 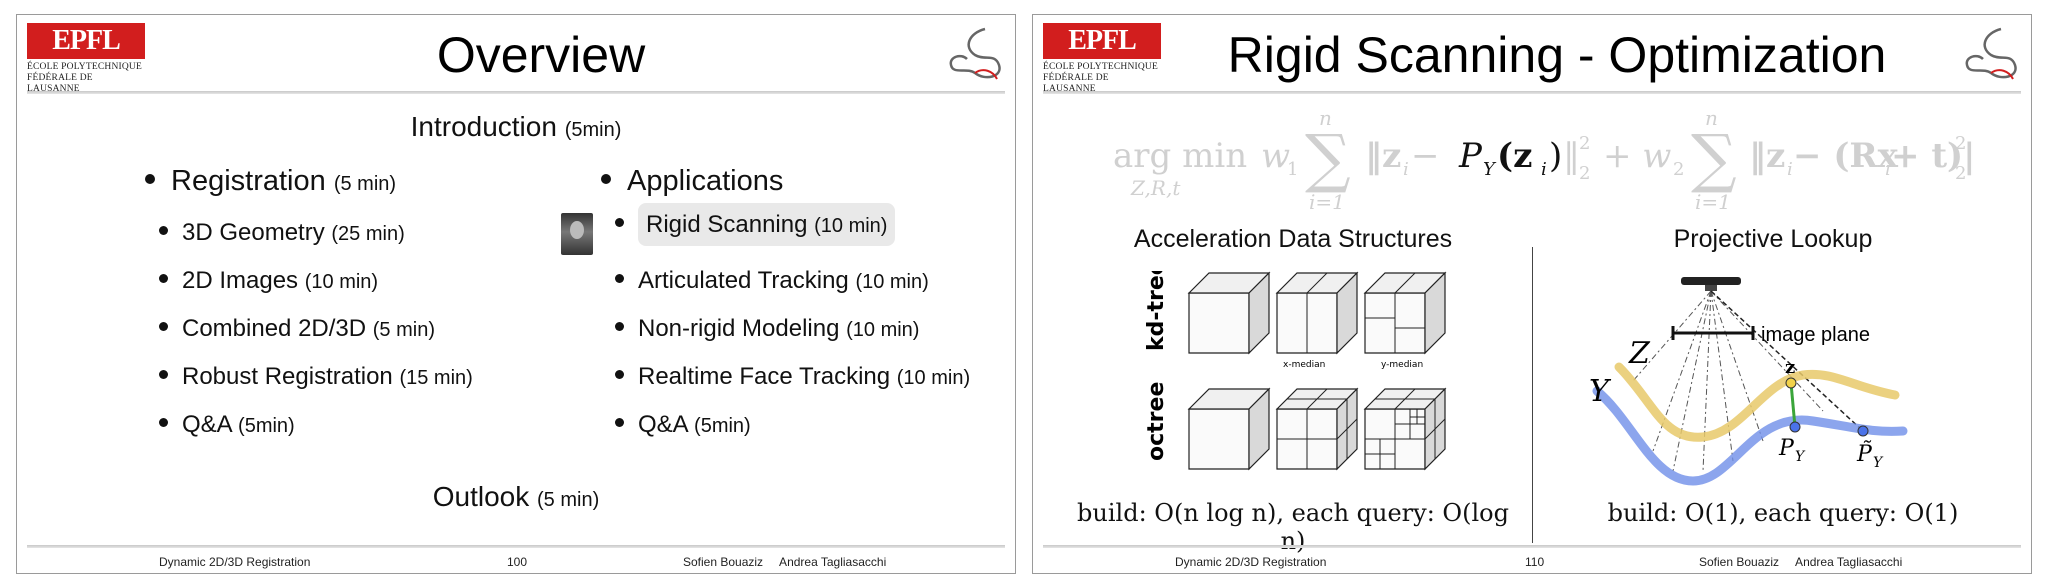 What do you see at coordinates (1156, 421) in the screenshot?
I see `octree-label: octree` at bounding box center [1156, 421].